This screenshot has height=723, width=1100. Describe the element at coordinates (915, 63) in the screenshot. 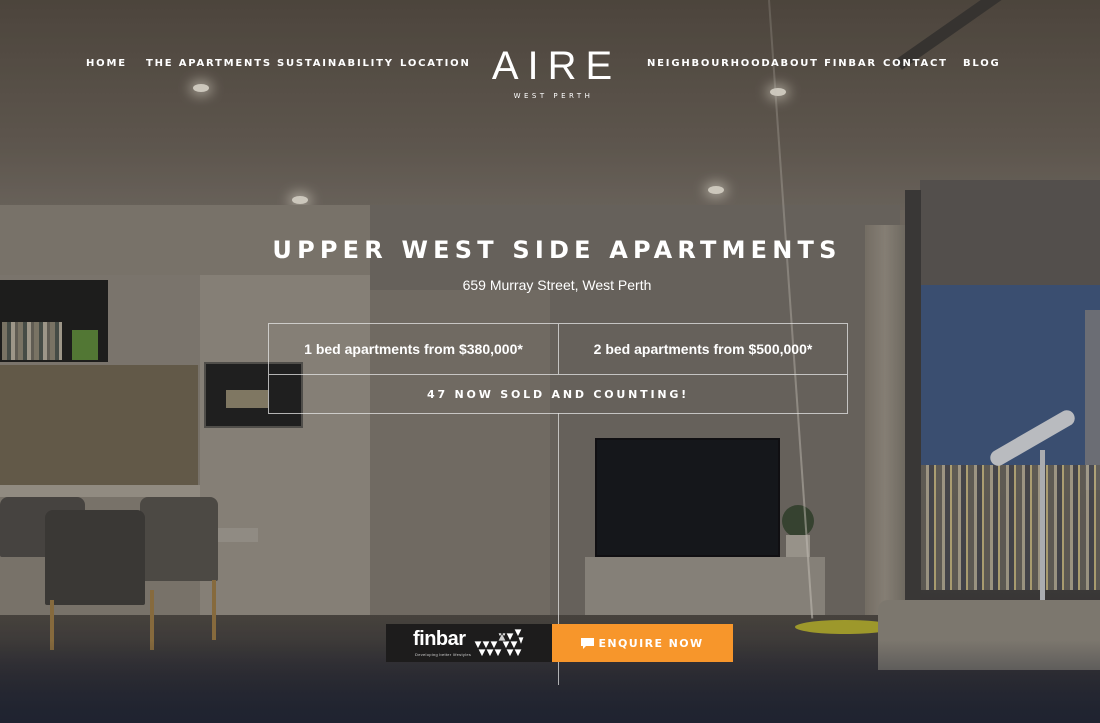

I see `nav-contact: CONTACT` at that location.